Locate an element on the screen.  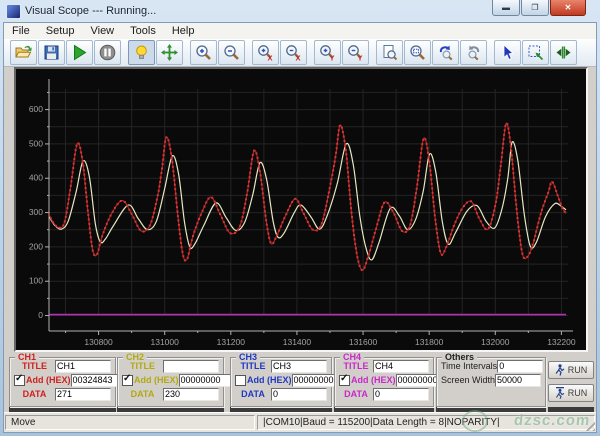
run-button-bottom: RUN is located at coordinates (571, 393).